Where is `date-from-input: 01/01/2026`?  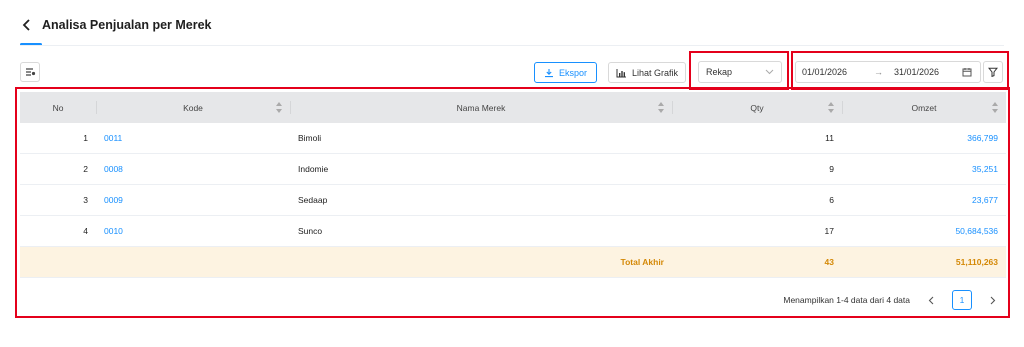
date-from-input: 01/01/2026 is located at coordinates (838, 72).